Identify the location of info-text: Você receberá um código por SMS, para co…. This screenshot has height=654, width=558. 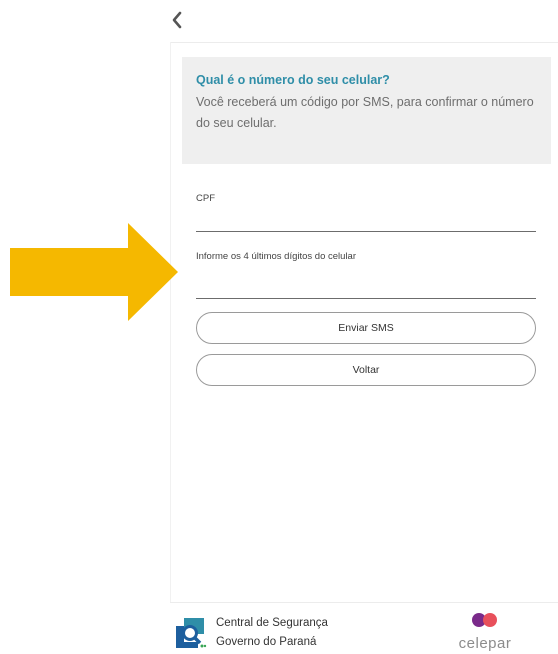
(365, 112).